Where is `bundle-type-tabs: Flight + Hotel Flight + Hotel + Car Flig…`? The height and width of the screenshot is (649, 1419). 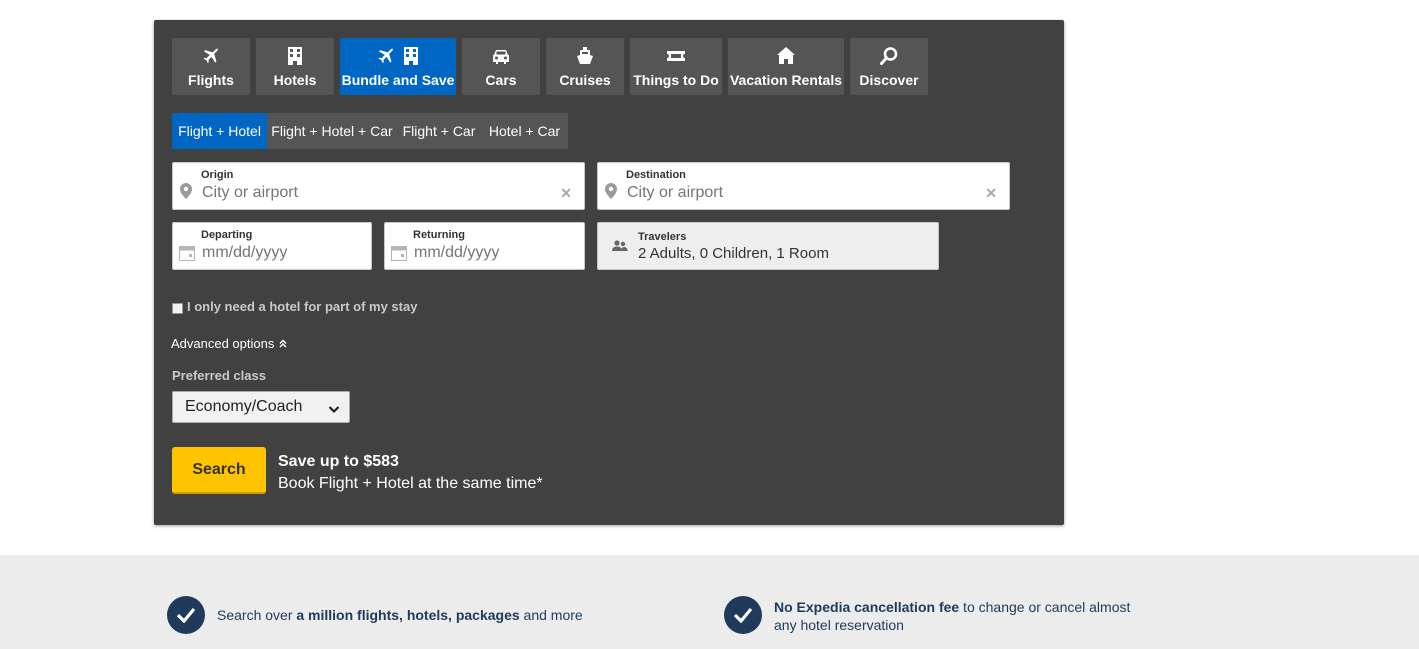 bundle-type-tabs: Flight + Hotel Flight + Hotel + Car Flig… is located at coordinates (370, 131).